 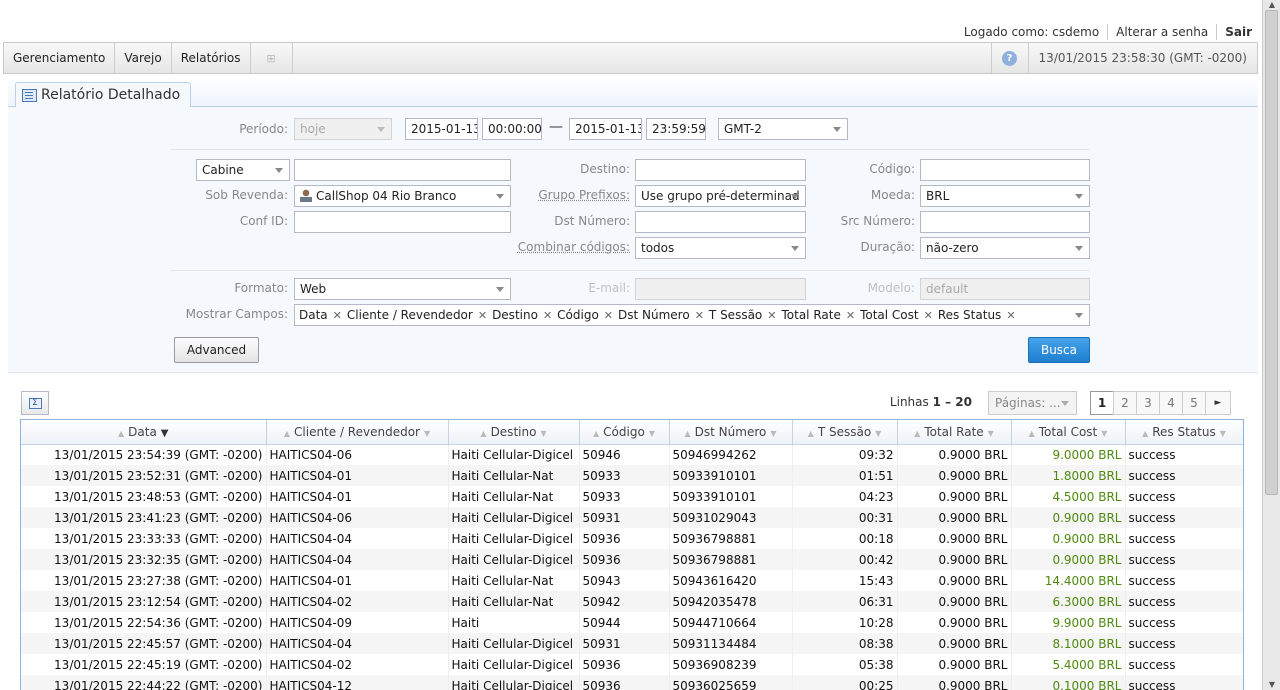 What do you see at coordinates (661, 315) in the screenshot?
I see `field-tag: Dst Número ✕` at bounding box center [661, 315].